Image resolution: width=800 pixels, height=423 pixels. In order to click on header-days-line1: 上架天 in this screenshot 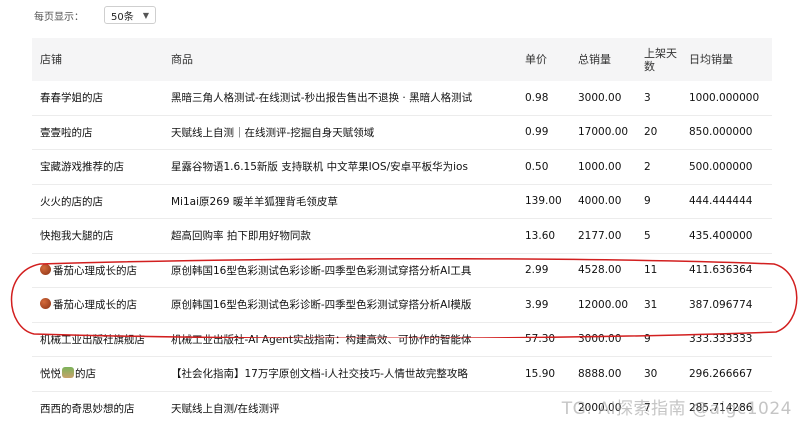, I will do `click(660, 53)`.